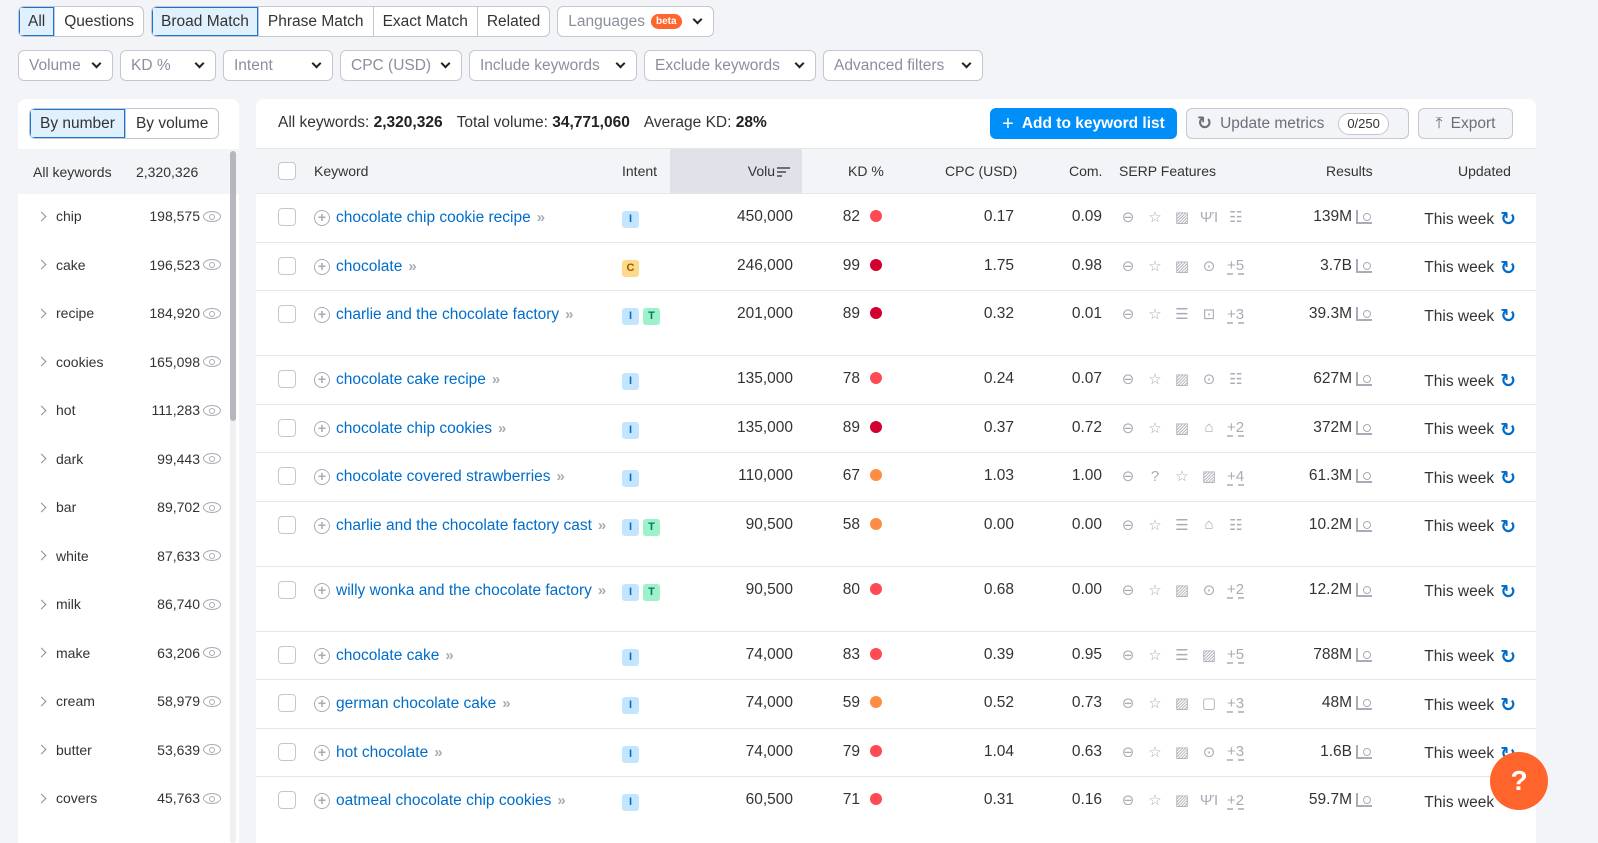 Image resolution: width=1598 pixels, height=843 pixels. I want to click on keyword-link: + willy wonka and the chocolate factory », so click(460, 590).